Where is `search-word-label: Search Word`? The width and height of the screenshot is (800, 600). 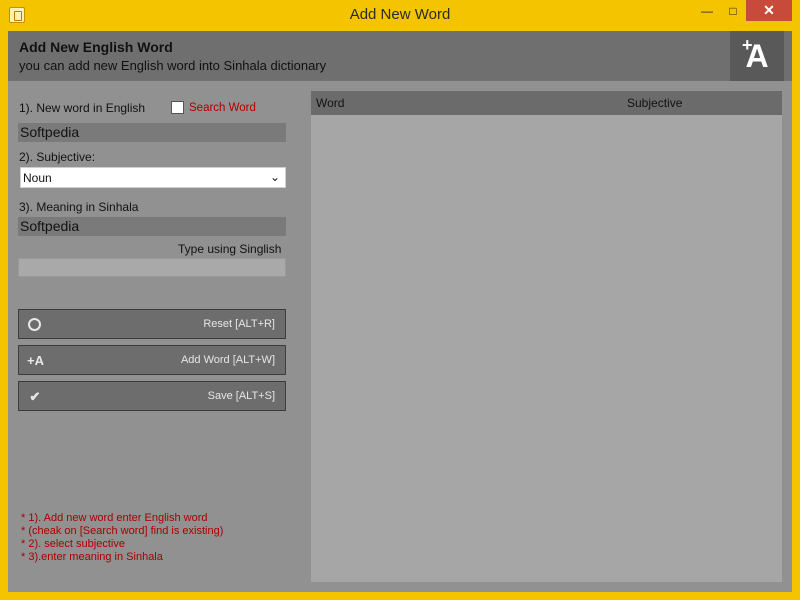
search-word-label: Search Word is located at coordinates (222, 108).